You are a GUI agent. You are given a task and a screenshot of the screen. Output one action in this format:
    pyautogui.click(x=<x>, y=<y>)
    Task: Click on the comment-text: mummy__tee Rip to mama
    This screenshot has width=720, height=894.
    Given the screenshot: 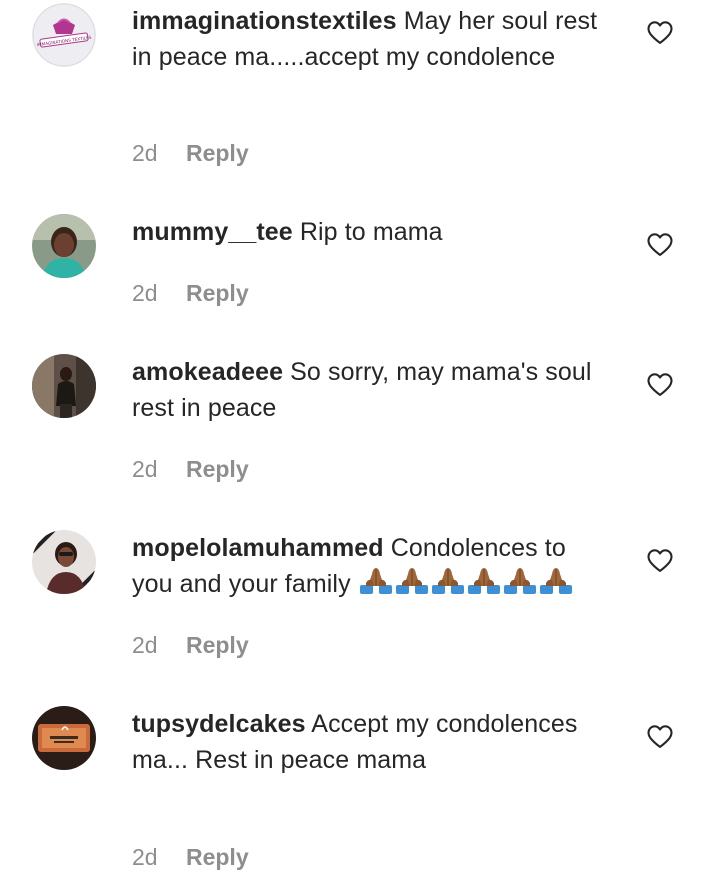 What is the action you would take?
    pyautogui.click(x=372, y=232)
    